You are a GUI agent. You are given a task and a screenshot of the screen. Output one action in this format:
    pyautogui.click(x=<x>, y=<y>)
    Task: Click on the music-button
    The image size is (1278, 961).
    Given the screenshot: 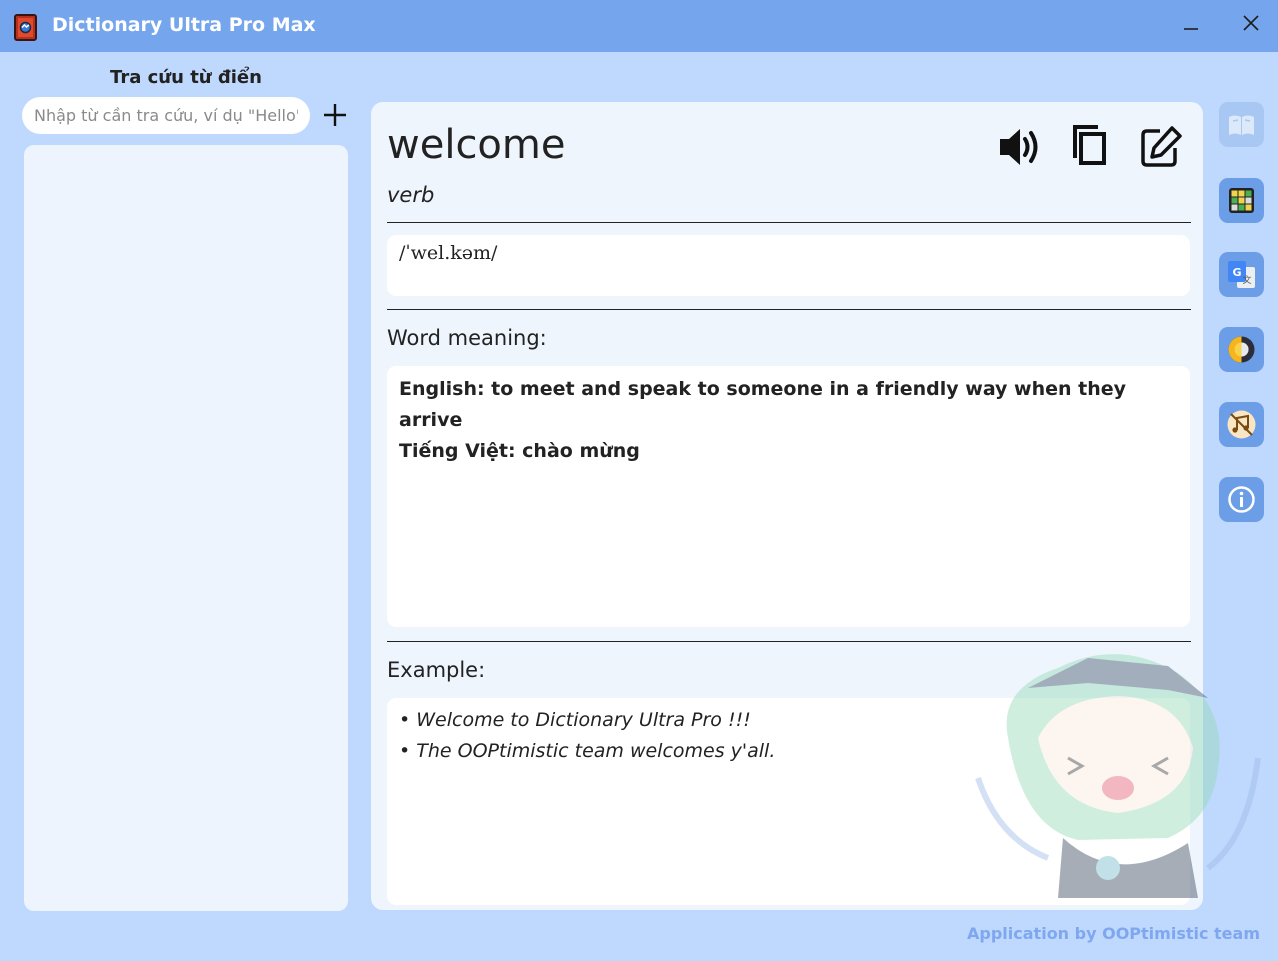 What is the action you would take?
    pyautogui.click(x=1241, y=424)
    